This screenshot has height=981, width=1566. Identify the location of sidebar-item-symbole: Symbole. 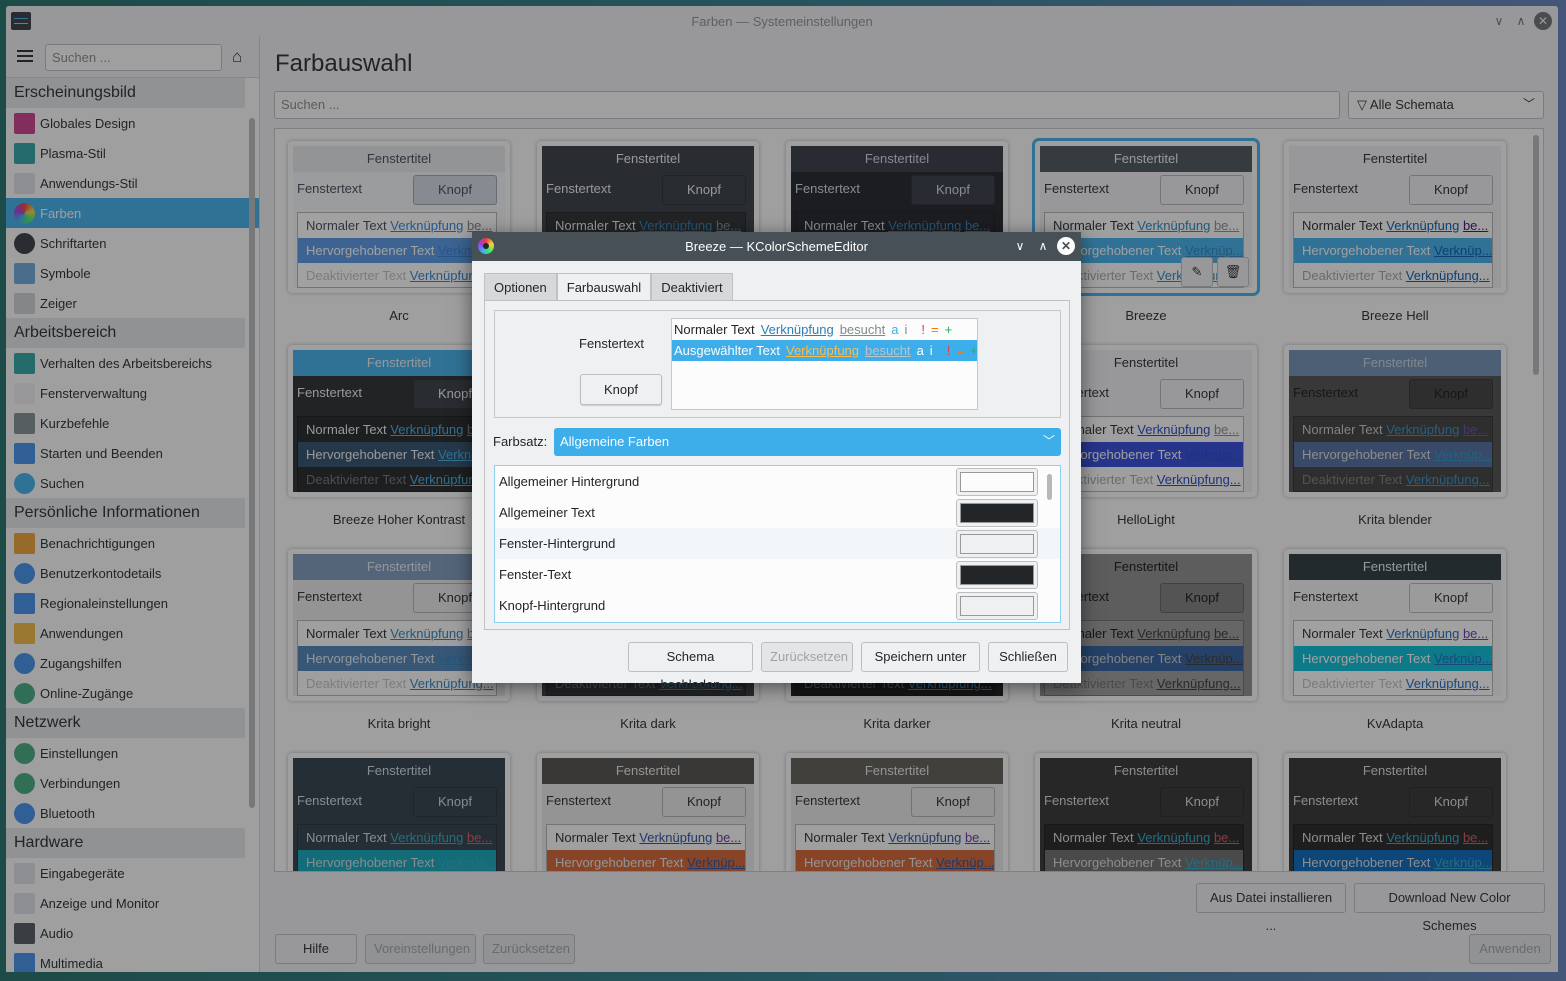
(125, 273).